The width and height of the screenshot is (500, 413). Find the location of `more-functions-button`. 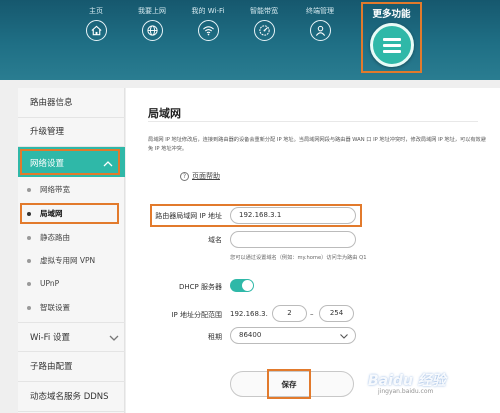

more-functions-button is located at coordinates (392, 45).